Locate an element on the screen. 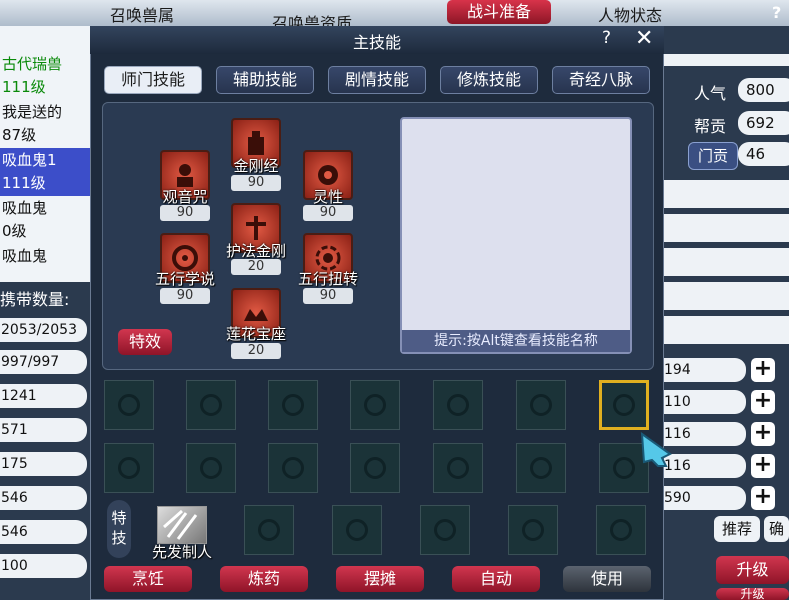  stat-value: 100 is located at coordinates (43, 566).